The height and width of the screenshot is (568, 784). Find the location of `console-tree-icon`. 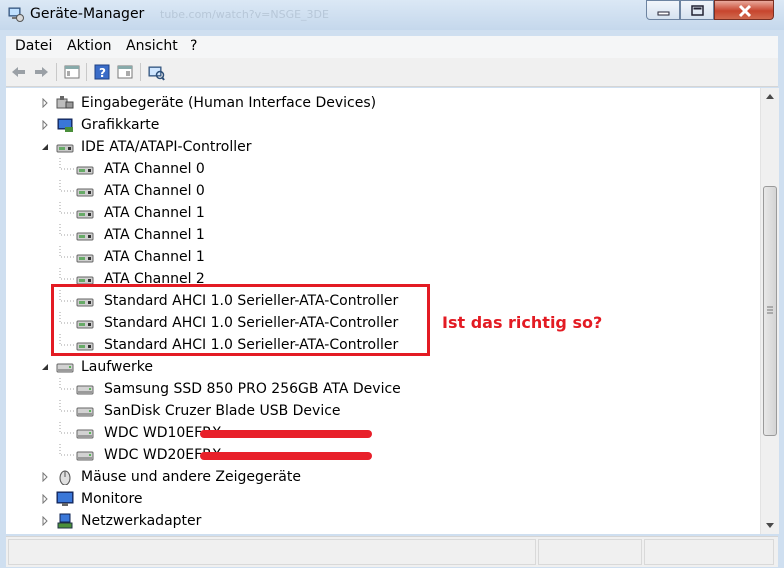

console-tree-icon is located at coordinates (125, 72).